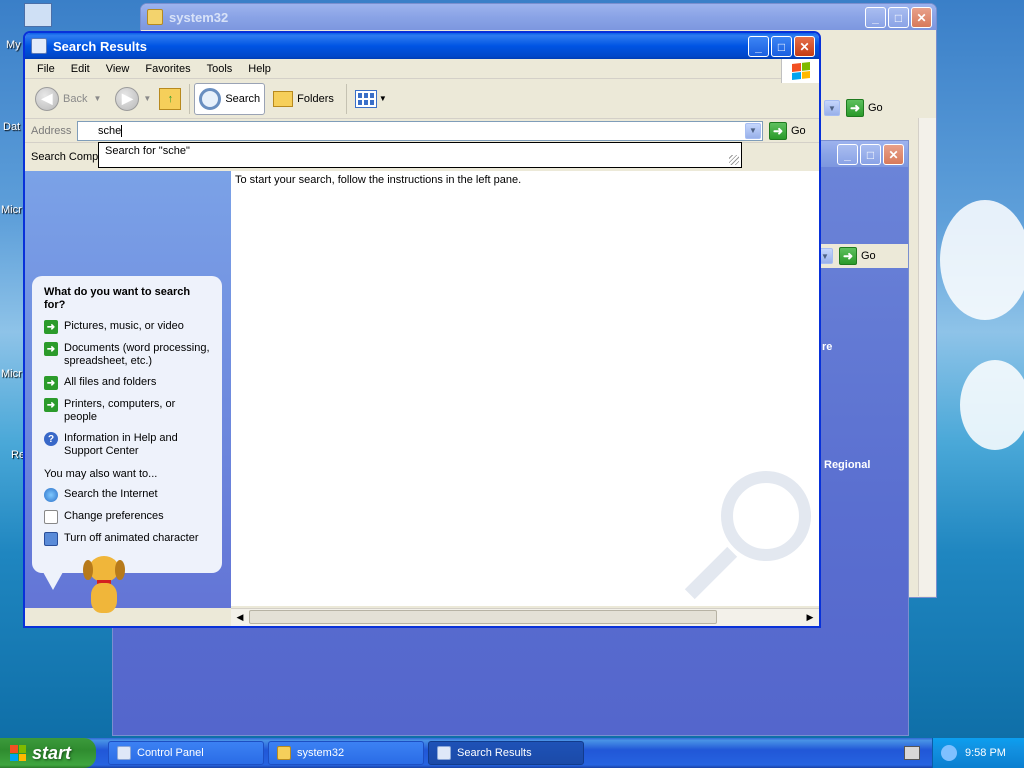 Image resolution: width=1024 pixels, height=768 pixels. I want to click on network-icon, so click(949, 753).